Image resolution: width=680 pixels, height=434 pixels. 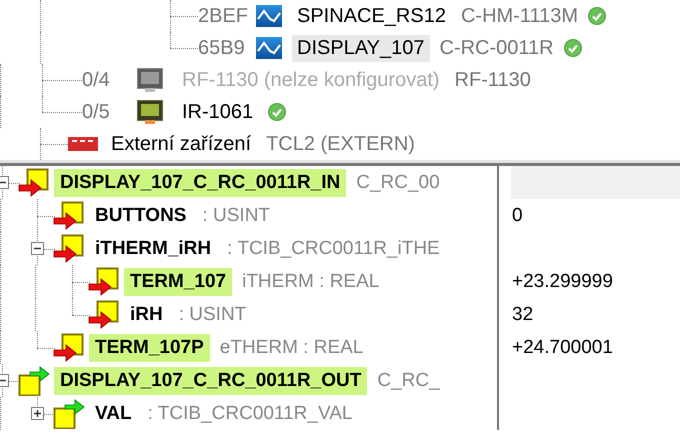 I want to click on value-cell-text: +23.299999, so click(x=562, y=282).